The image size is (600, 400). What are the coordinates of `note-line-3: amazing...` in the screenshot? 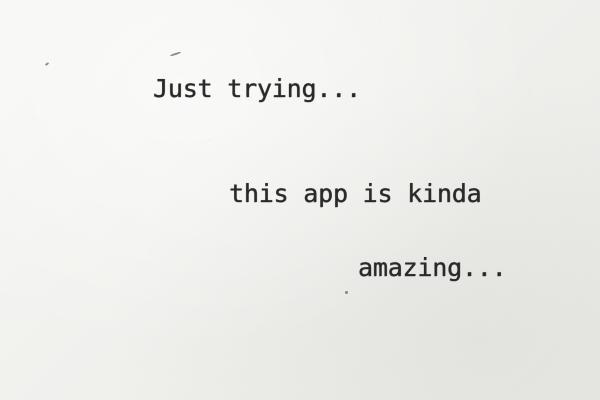 It's located at (432, 267).